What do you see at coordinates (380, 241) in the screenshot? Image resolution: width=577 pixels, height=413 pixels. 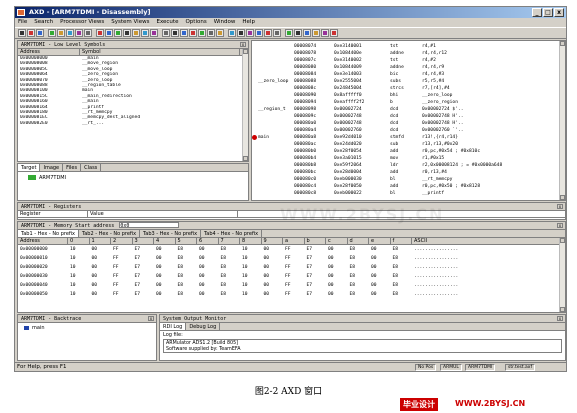 I see `memory-column: e` at bounding box center [380, 241].